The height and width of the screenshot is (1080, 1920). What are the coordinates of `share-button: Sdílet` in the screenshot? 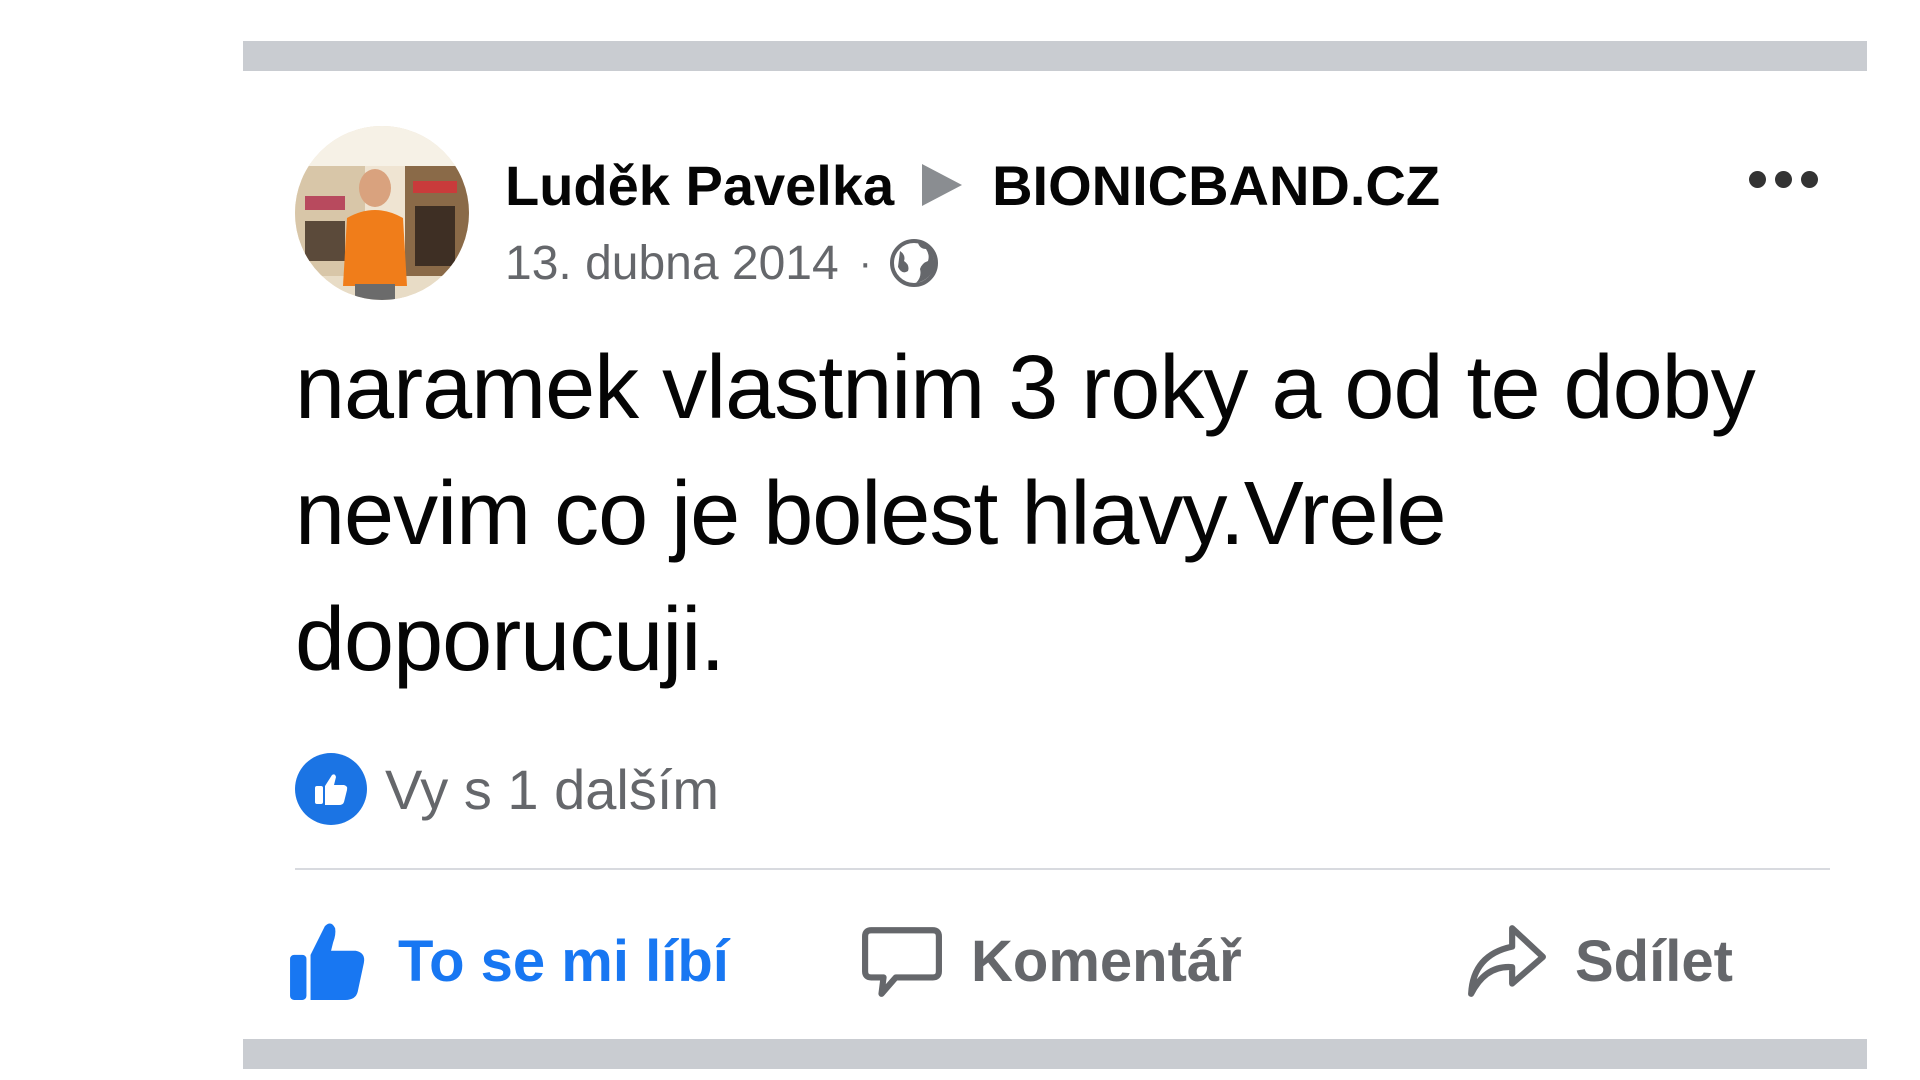 It's located at (1599, 961).